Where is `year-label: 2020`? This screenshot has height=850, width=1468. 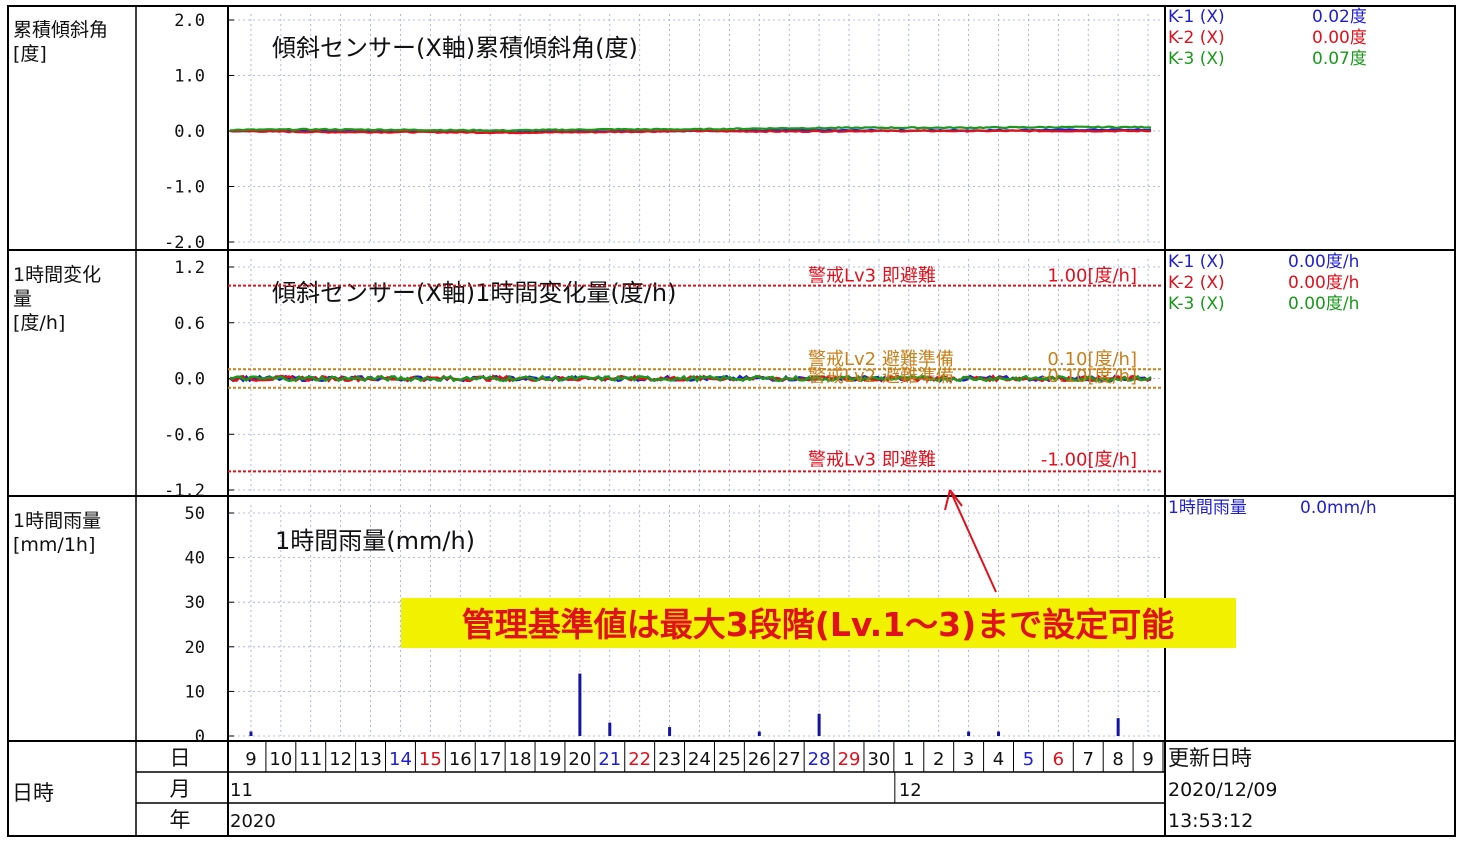
year-label: 2020 is located at coordinates (253, 821).